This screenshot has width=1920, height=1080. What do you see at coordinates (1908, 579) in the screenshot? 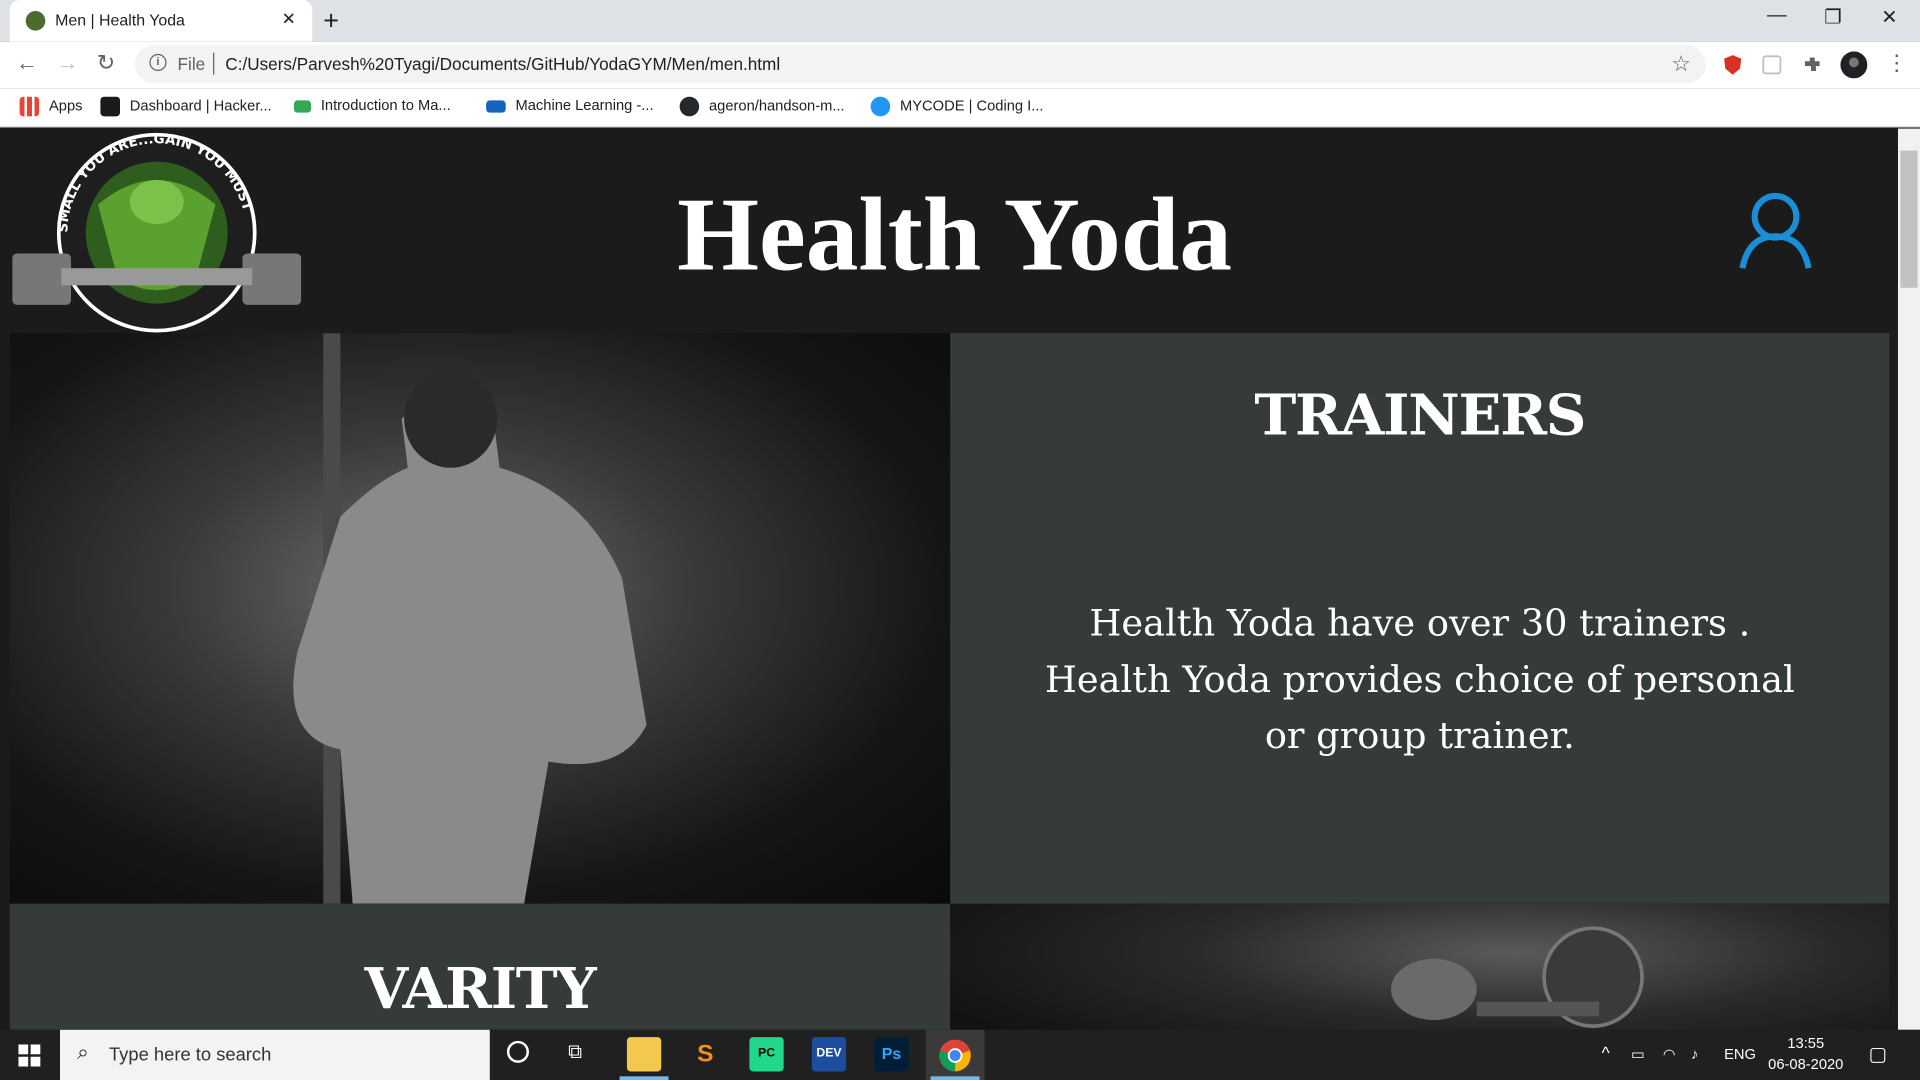
I see `page-scrollbar` at bounding box center [1908, 579].